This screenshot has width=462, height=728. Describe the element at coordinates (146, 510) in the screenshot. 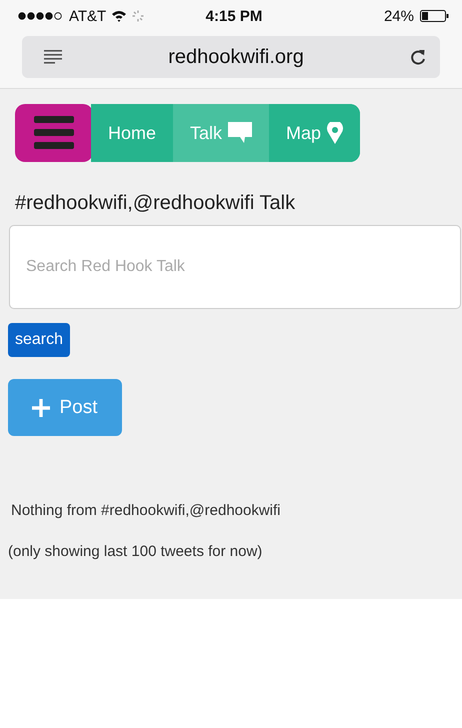

I see `info-text: Nothing from #redhookwifi,@redhookwifi` at that location.